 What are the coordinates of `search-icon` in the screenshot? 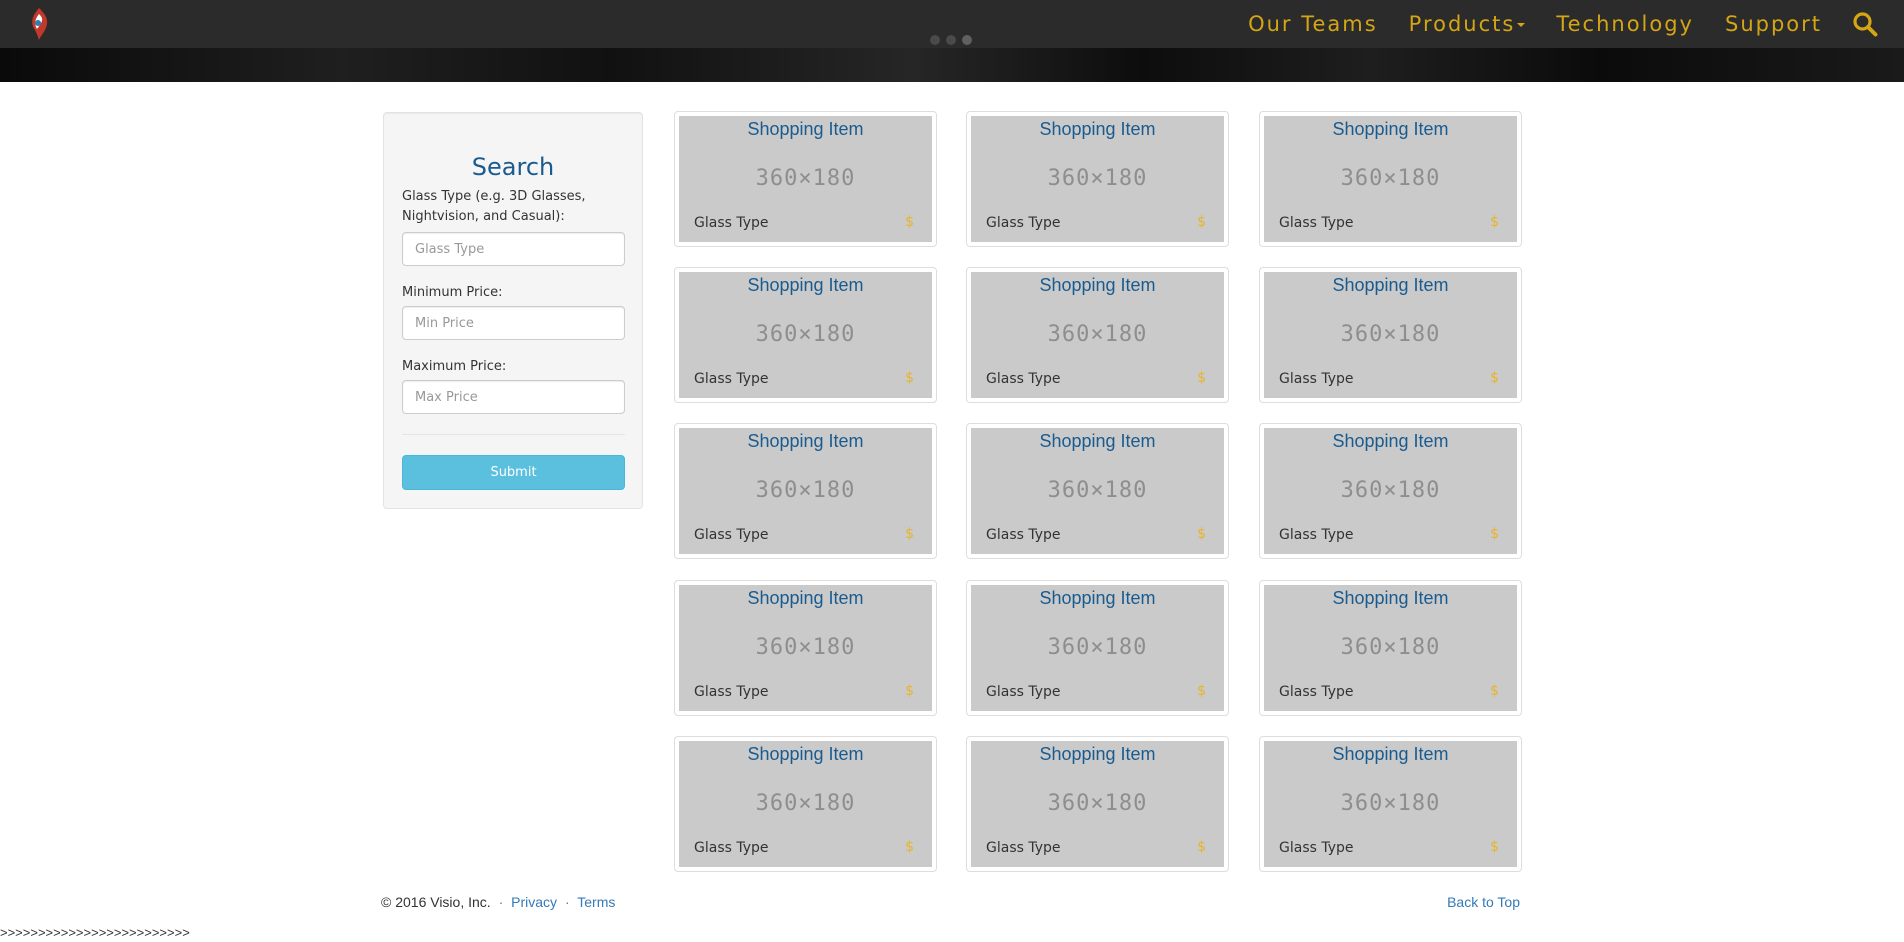 It's located at (1865, 24).